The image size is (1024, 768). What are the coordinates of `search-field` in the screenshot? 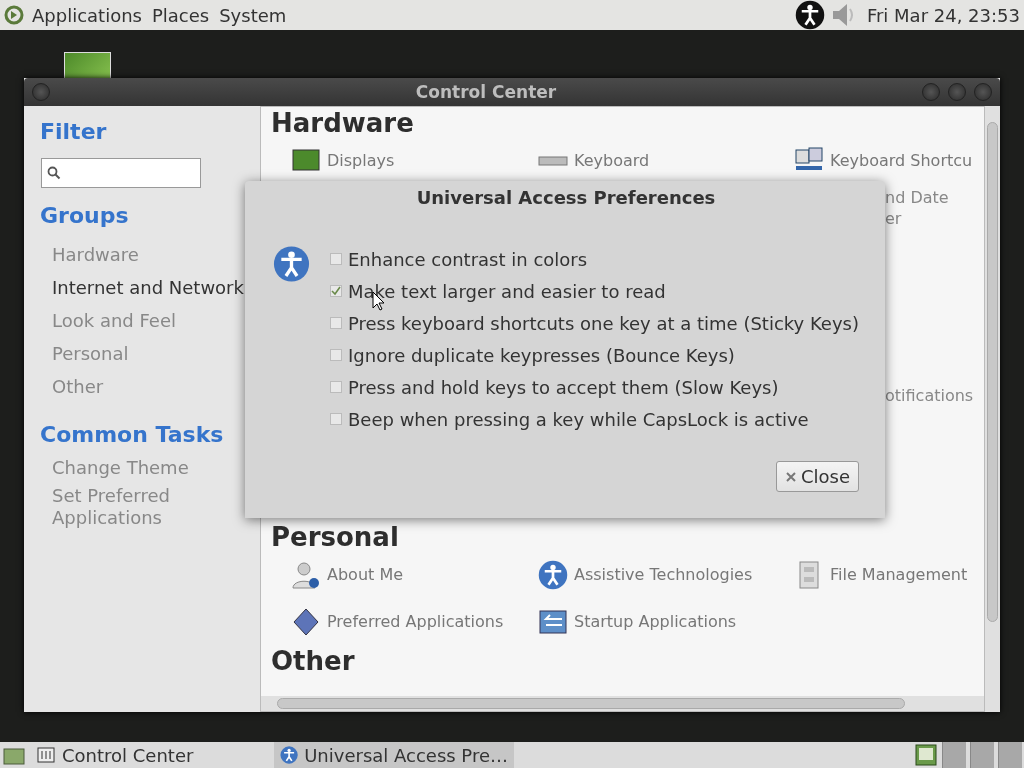 It's located at (121, 173).